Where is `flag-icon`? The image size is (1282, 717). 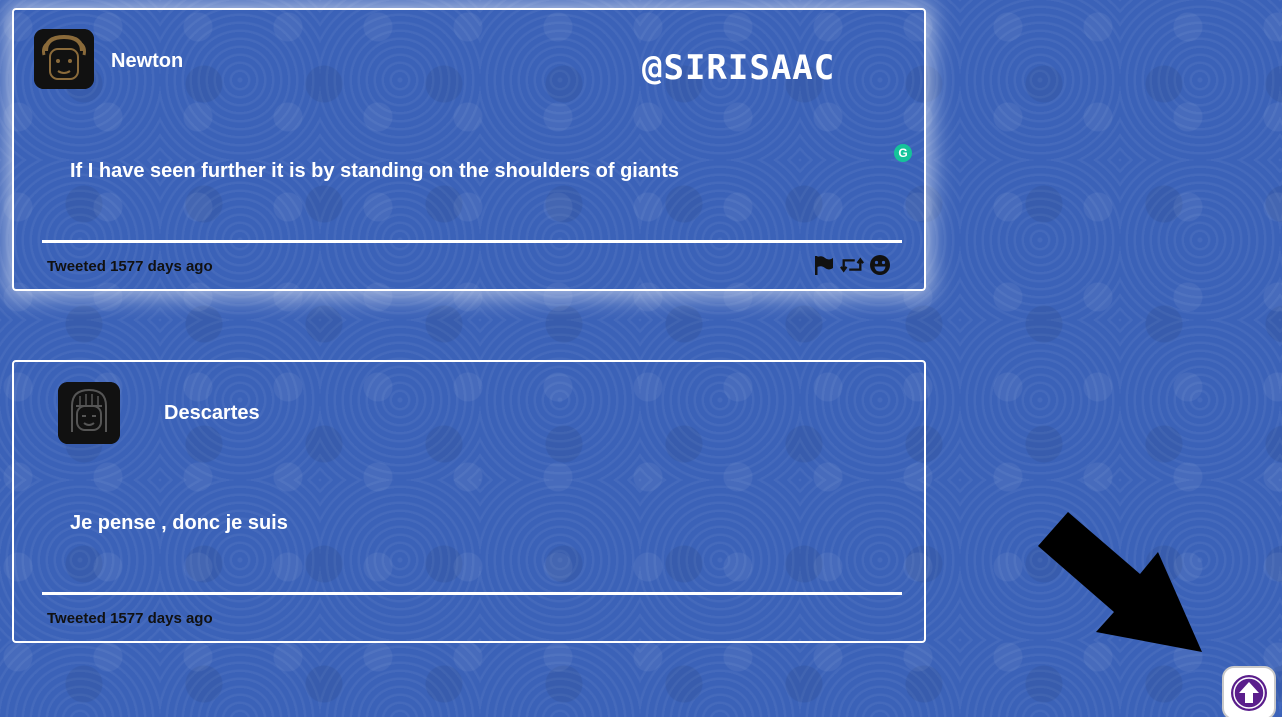 flag-icon is located at coordinates (824, 265).